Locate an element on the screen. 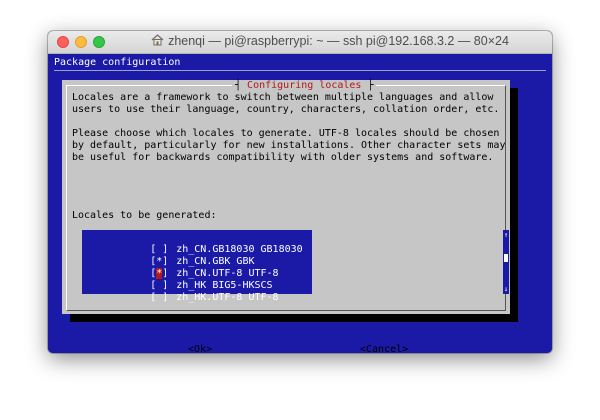 This screenshot has height=420, width=600. dialog-title: ┤ Configuring locales ├ is located at coordinates (304, 86).